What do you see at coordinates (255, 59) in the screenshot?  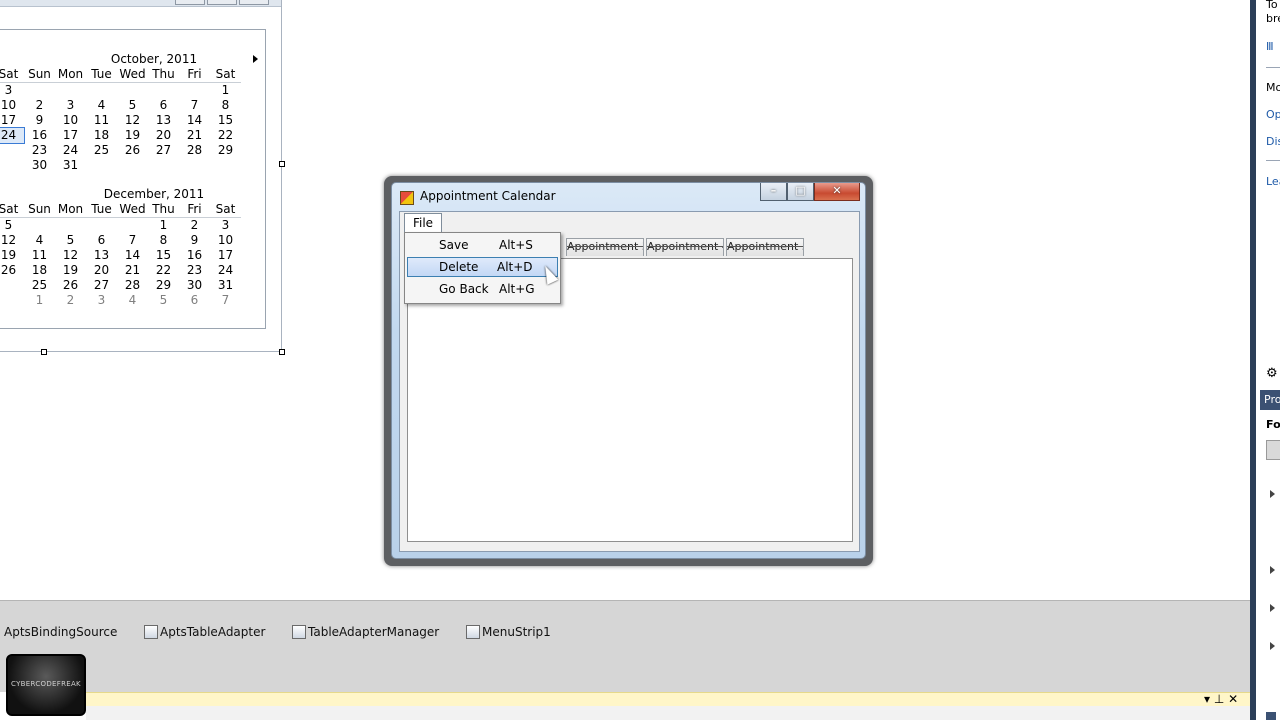 I see `next-month-arrow-icon` at bounding box center [255, 59].